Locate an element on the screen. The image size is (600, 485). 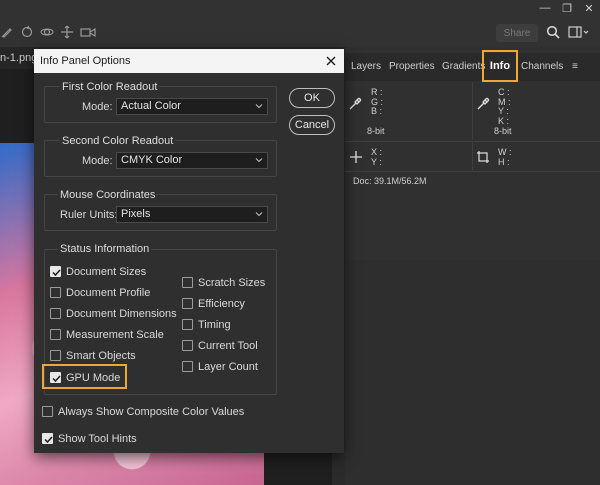
smart-objects-checkbox is located at coordinates (55, 355).